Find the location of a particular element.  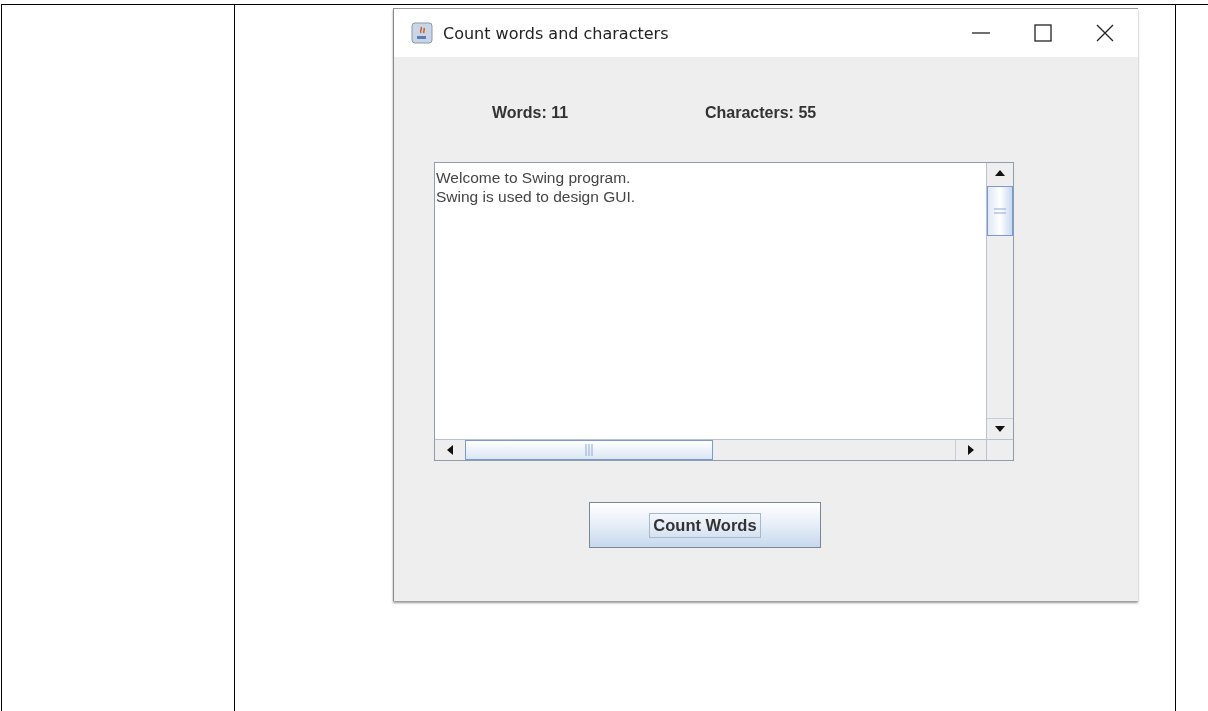

window-title: Count words and characters is located at coordinates (556, 33).